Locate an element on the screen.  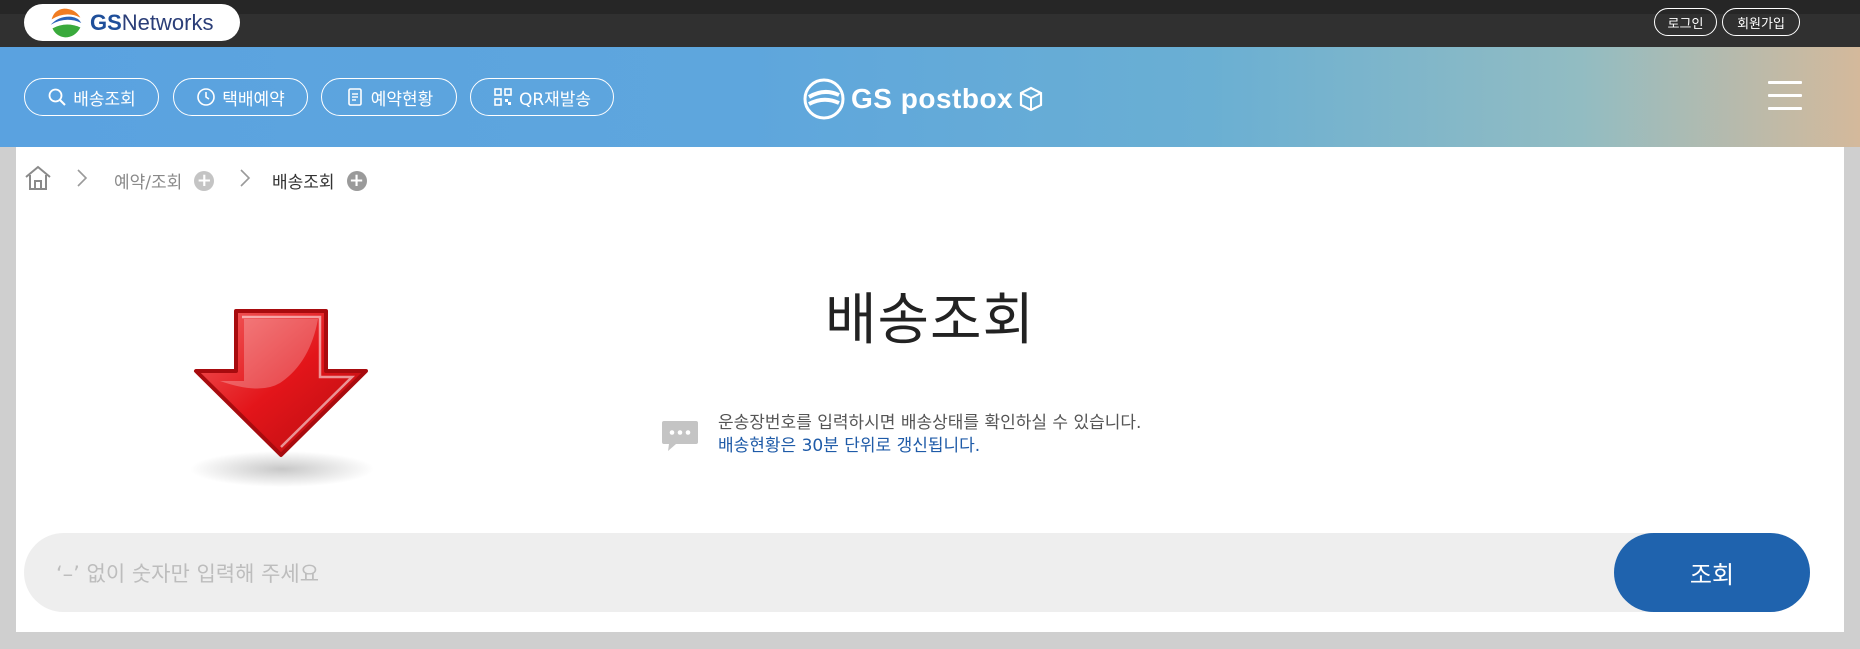
breadcrumb-item-tracking: 배송조회 + is located at coordinates (319, 180).